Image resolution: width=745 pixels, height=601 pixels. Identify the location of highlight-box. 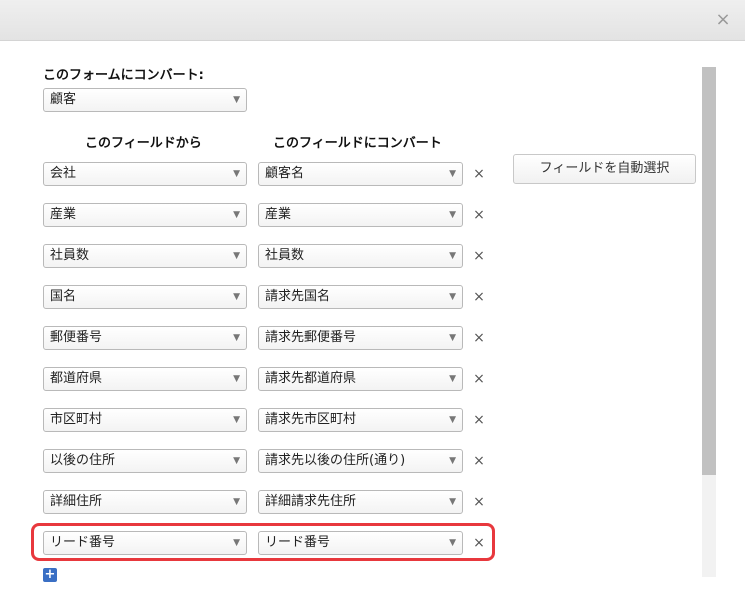
(263, 542).